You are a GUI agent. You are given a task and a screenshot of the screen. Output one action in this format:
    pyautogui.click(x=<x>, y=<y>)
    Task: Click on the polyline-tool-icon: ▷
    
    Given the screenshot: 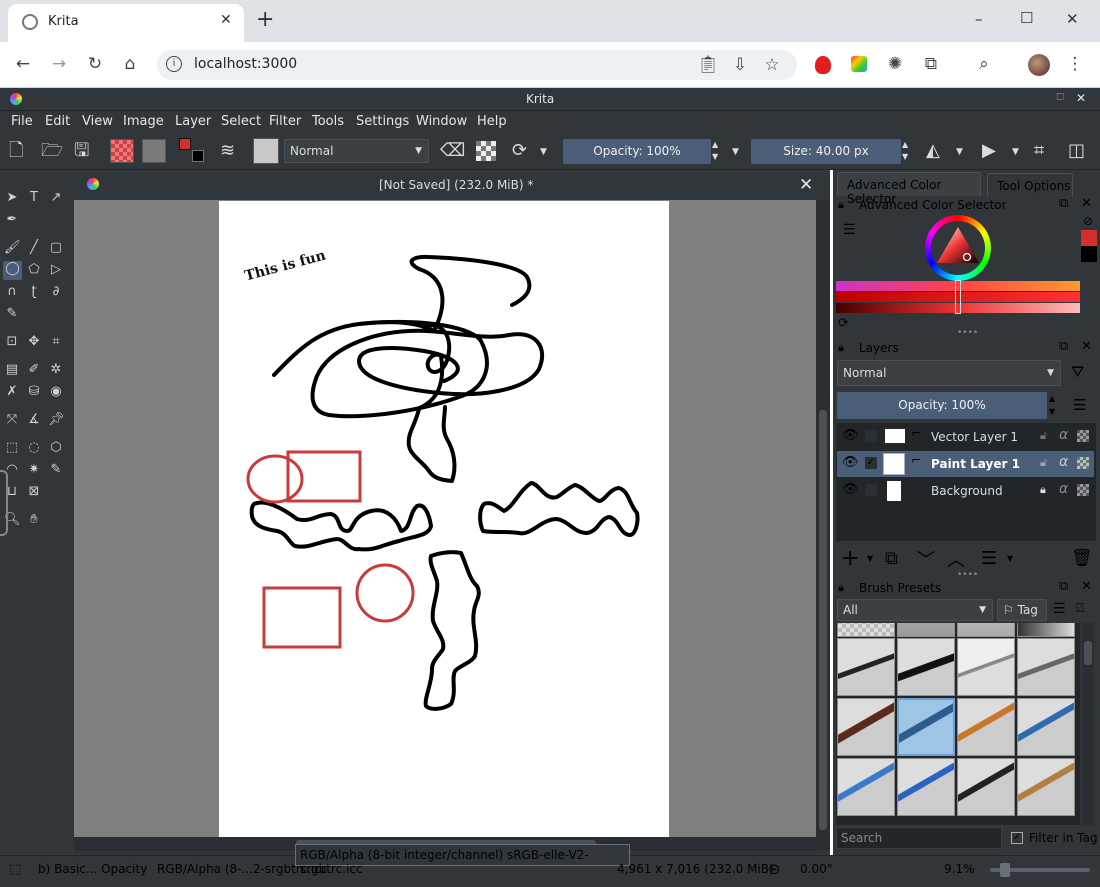 What is the action you would take?
    pyautogui.click(x=56, y=270)
    